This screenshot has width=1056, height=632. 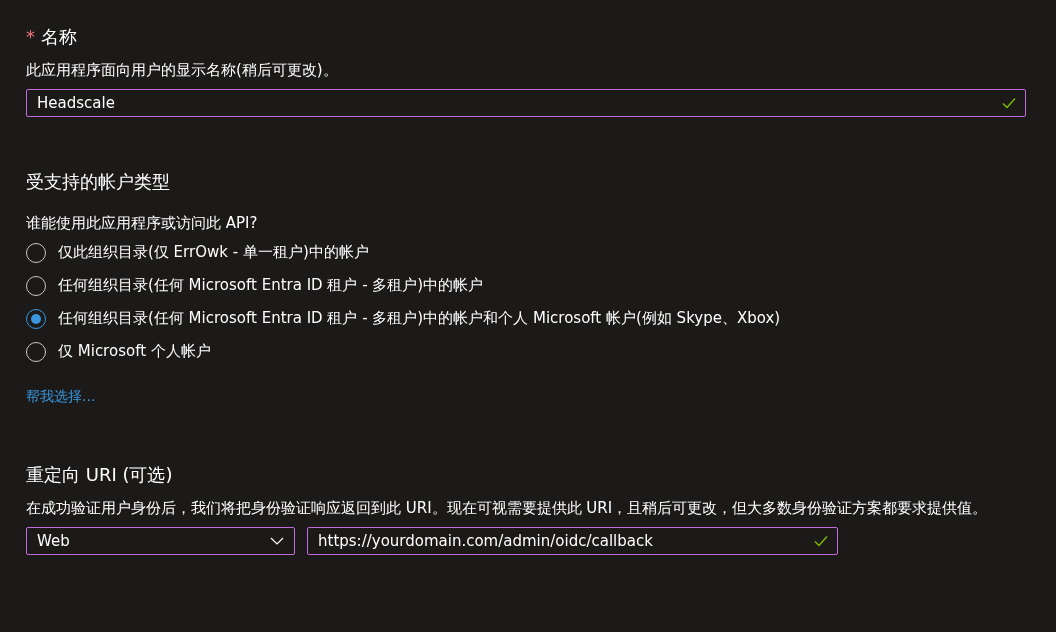 What do you see at coordinates (213, 252) in the screenshot?
I see `radio-label: 仅此组织目录(仅 ErrOwk - 单一租户)中的帐户` at bounding box center [213, 252].